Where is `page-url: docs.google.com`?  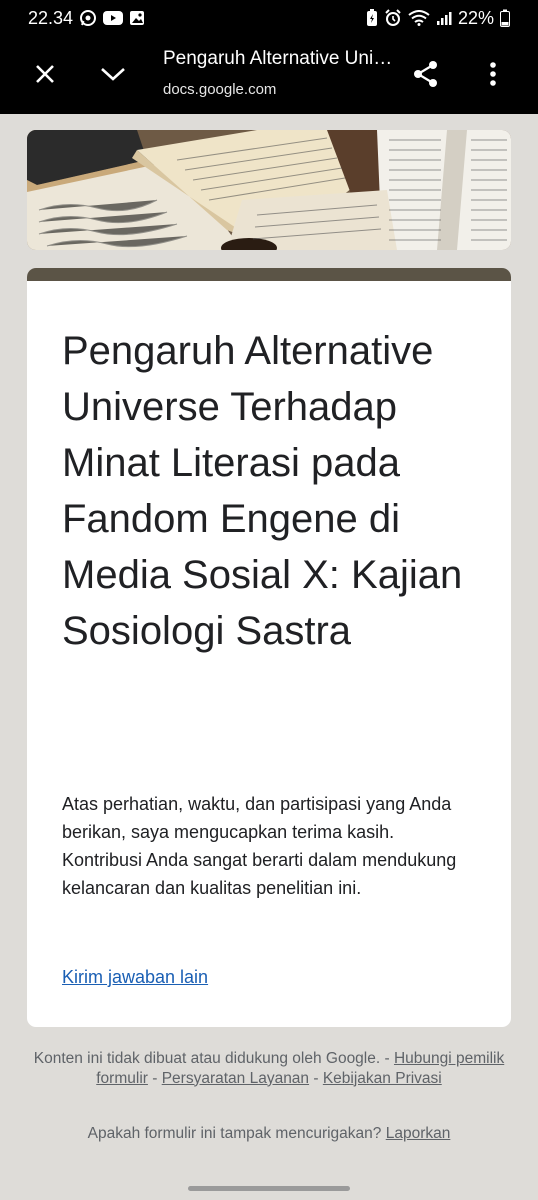
page-url: docs.google.com is located at coordinates (220, 89).